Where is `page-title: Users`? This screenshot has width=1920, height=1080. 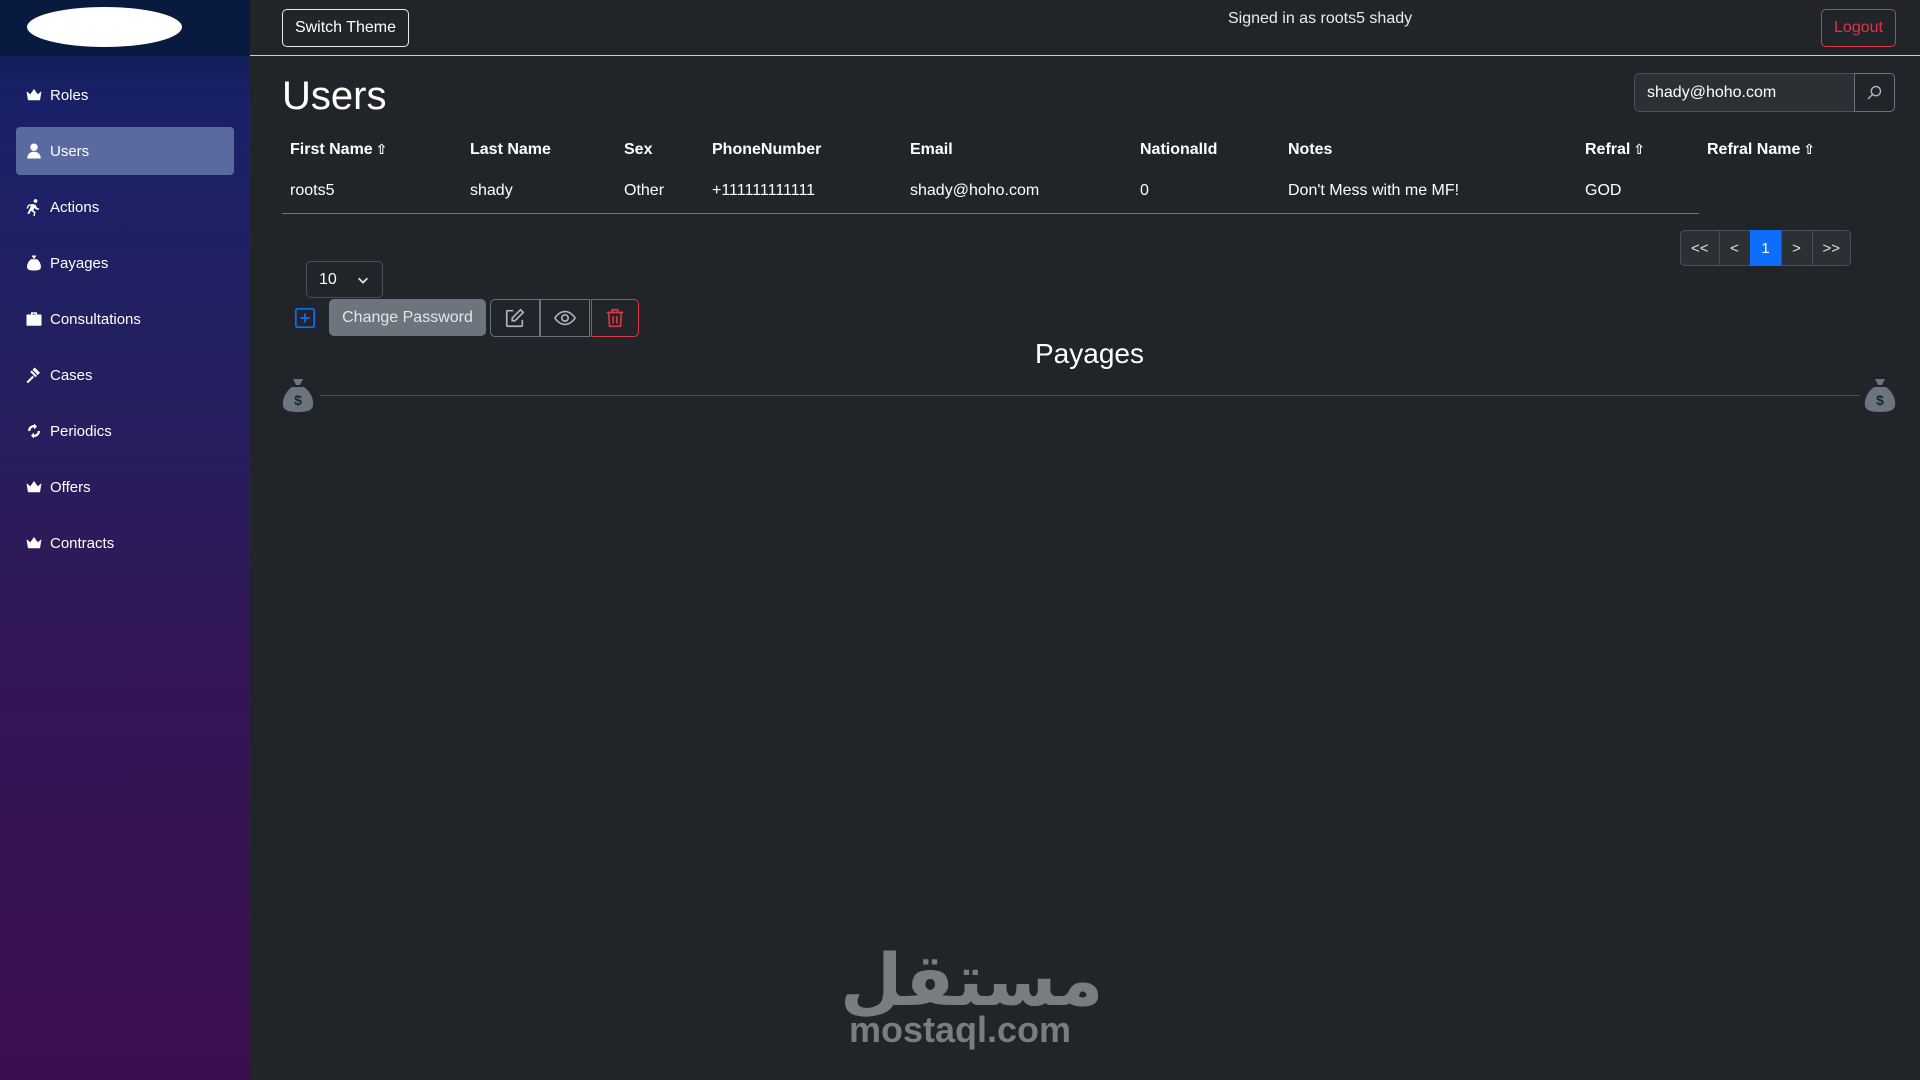 page-title: Users is located at coordinates (334, 96).